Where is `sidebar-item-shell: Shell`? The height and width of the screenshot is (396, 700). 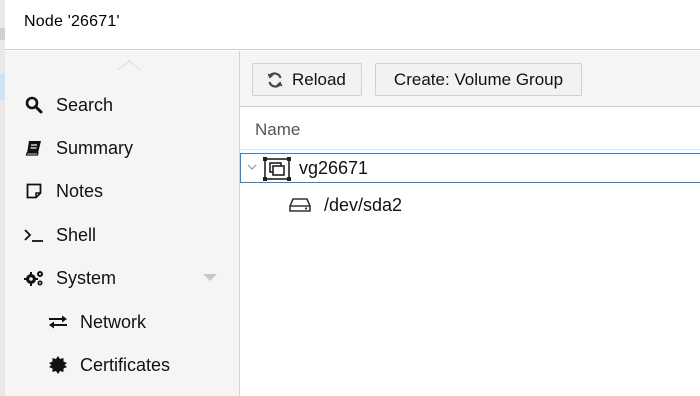 sidebar-item-shell: Shell is located at coordinates (59, 235).